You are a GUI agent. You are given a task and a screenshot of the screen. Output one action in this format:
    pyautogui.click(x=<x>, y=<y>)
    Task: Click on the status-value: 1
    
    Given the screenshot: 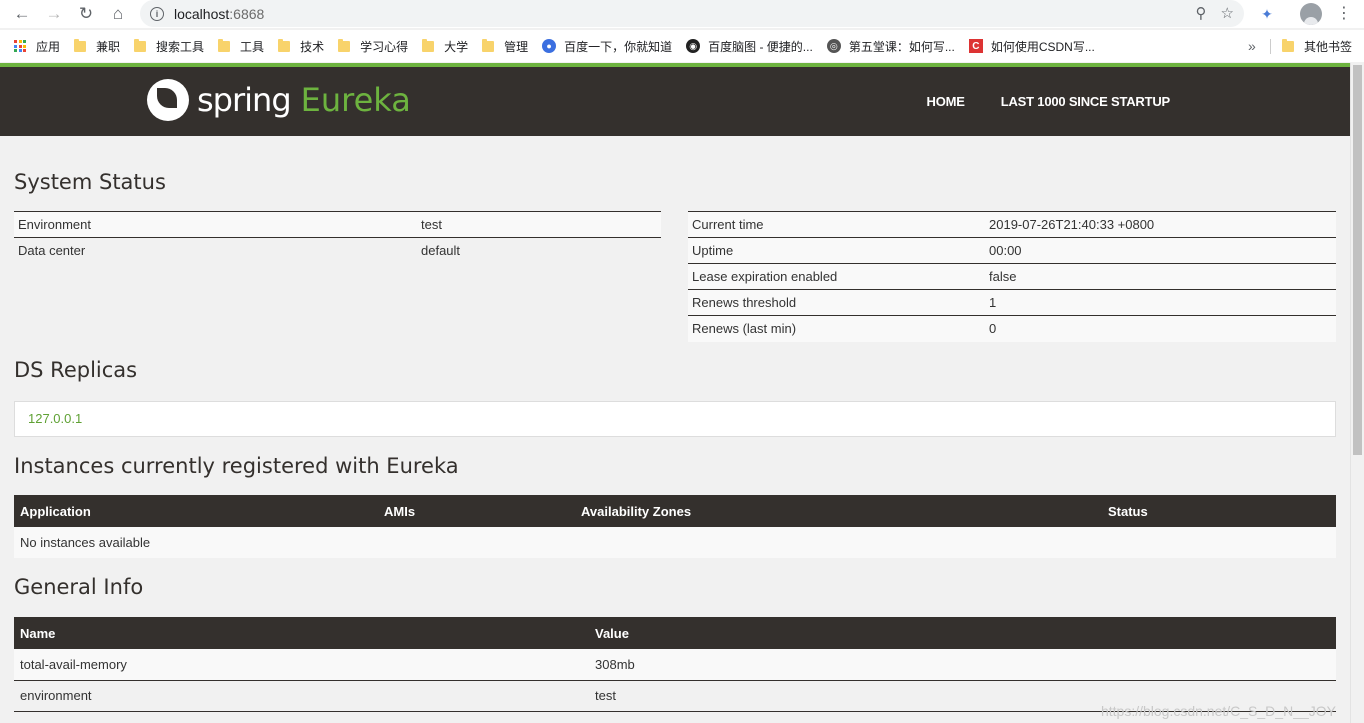 What is the action you would take?
    pyautogui.click(x=1160, y=302)
    